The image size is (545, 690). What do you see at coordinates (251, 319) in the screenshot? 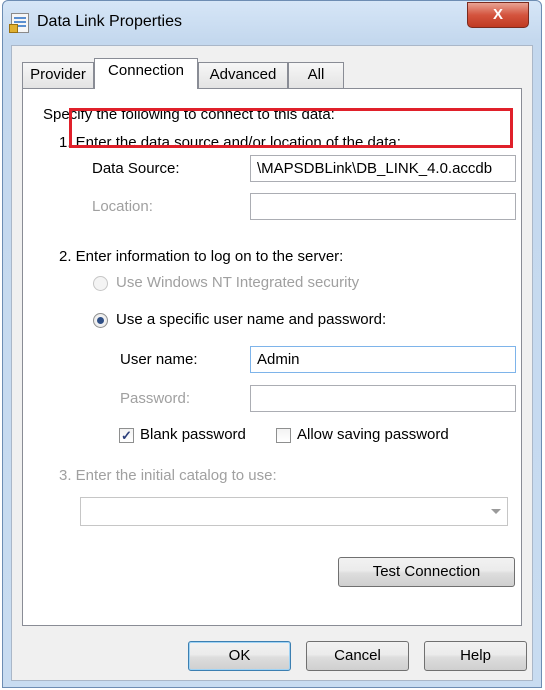
I see `specific-user-label: Use a specific user name and password:` at bounding box center [251, 319].